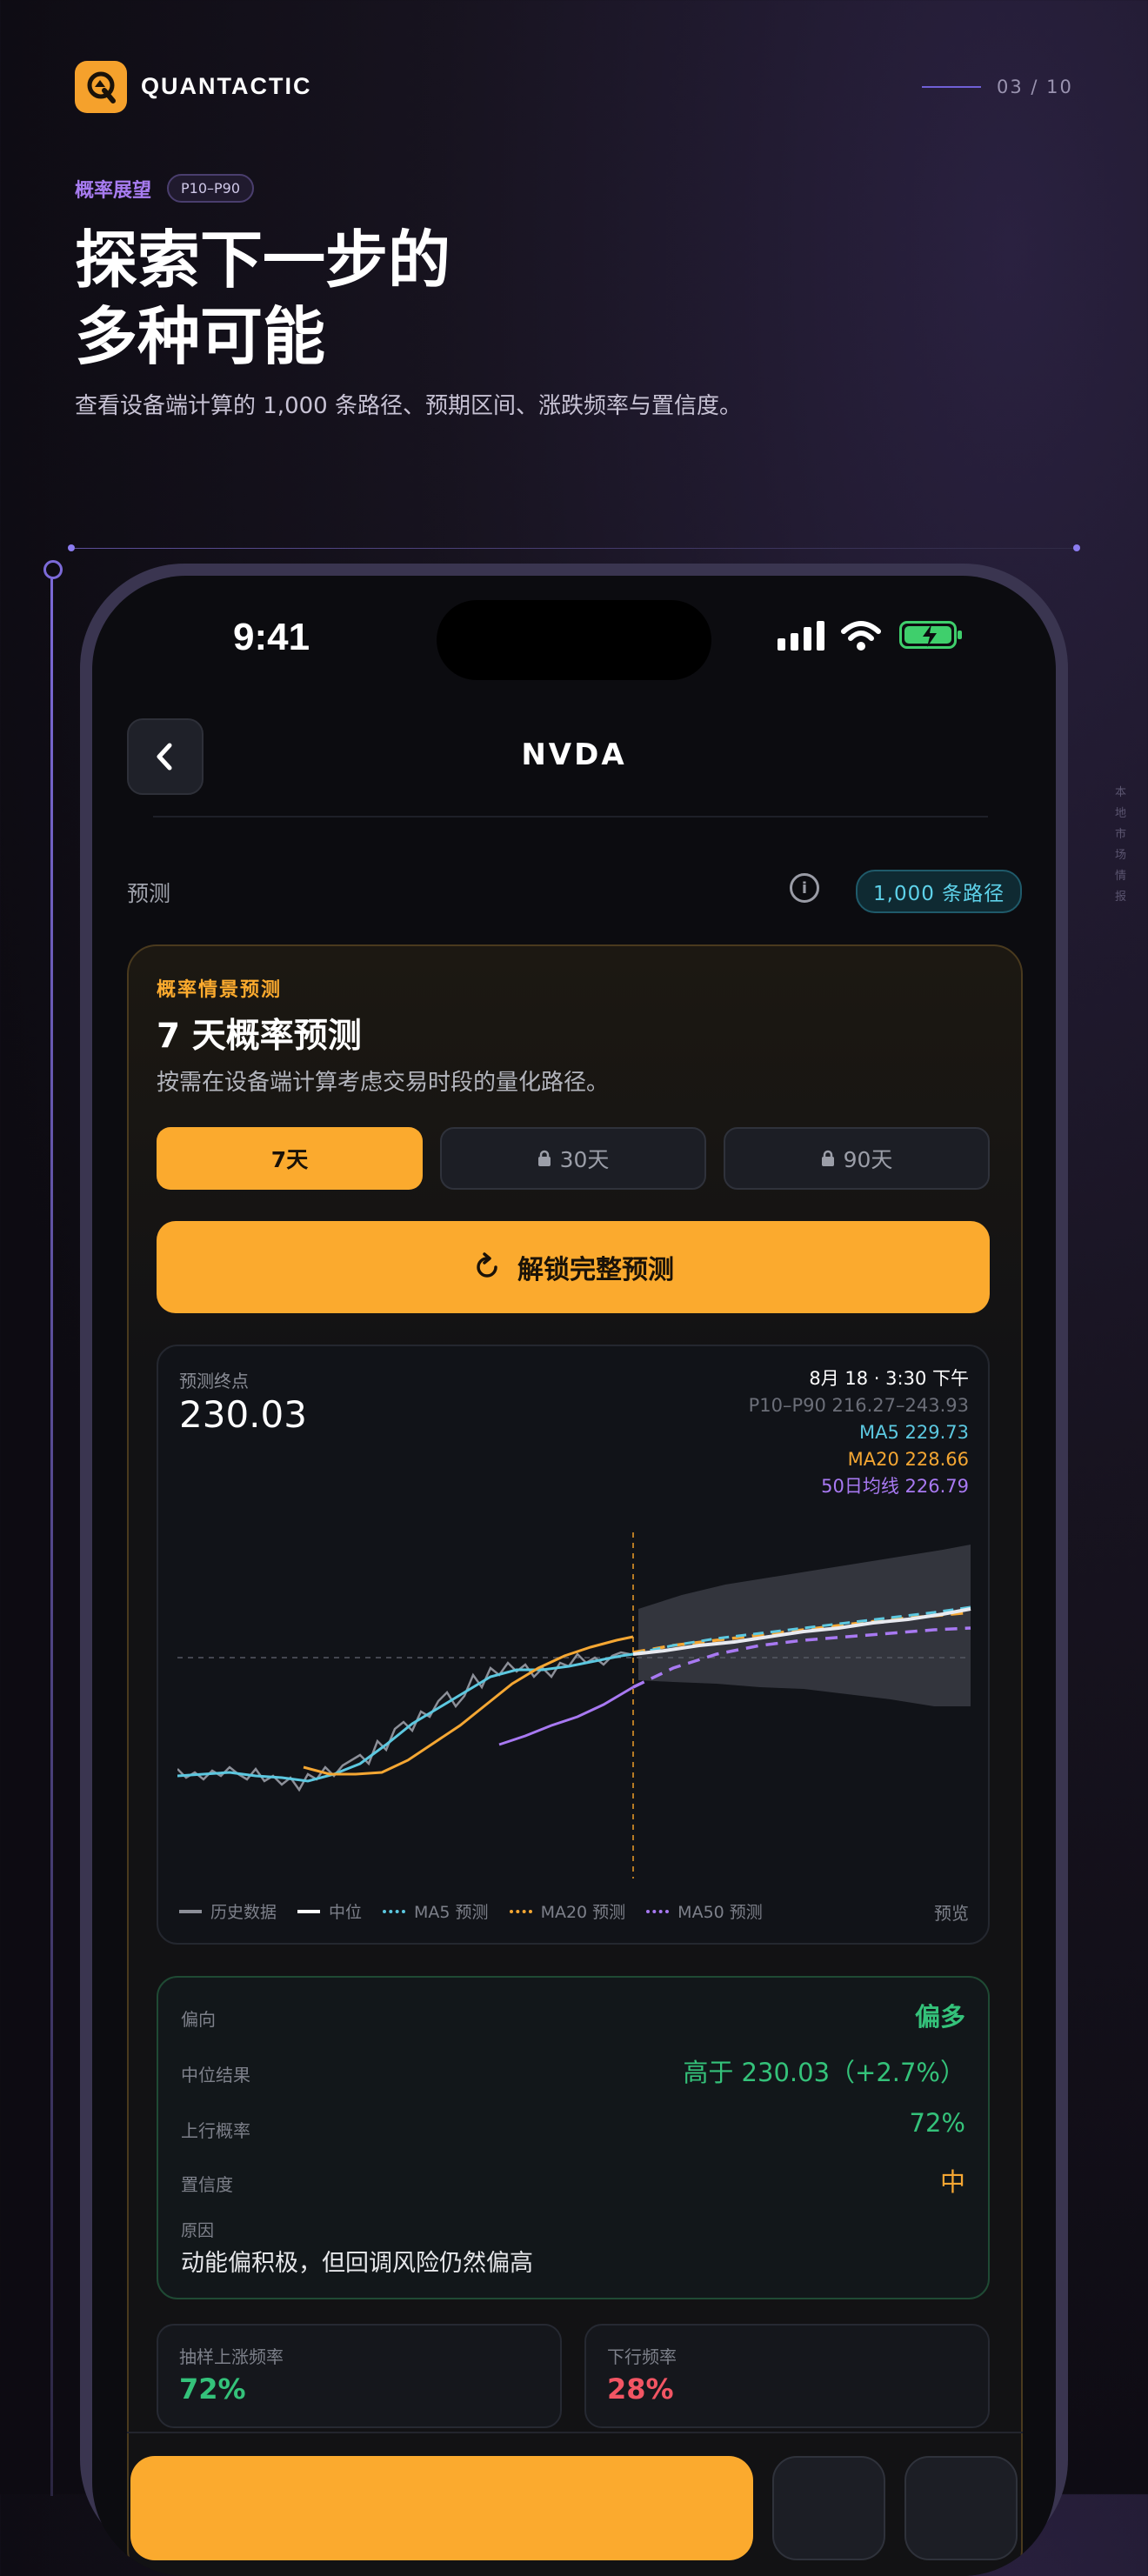 The image size is (1148, 2576). What do you see at coordinates (805, 1626) in the screenshot?
I see `forecast-band` at bounding box center [805, 1626].